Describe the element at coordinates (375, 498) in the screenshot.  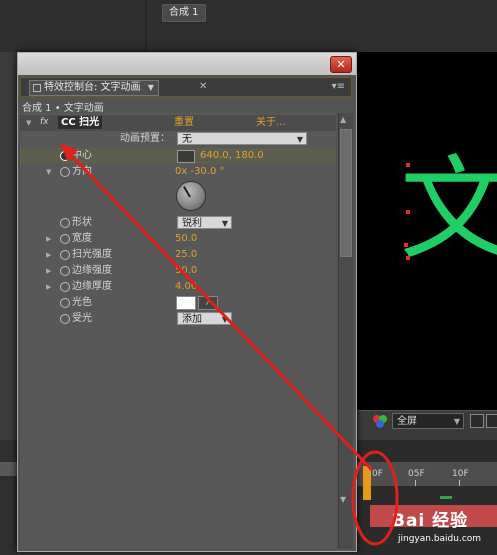
I see `annotation-circle` at that location.